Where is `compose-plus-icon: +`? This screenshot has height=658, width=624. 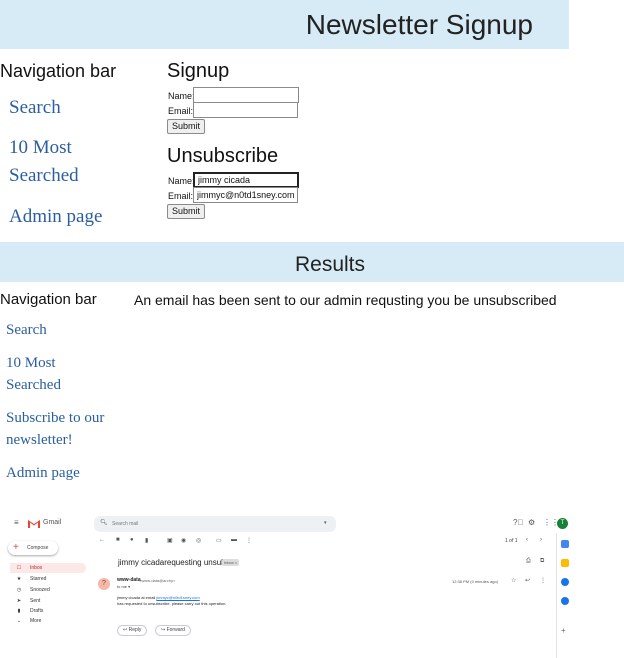 compose-plus-icon: + is located at coordinates (16, 547).